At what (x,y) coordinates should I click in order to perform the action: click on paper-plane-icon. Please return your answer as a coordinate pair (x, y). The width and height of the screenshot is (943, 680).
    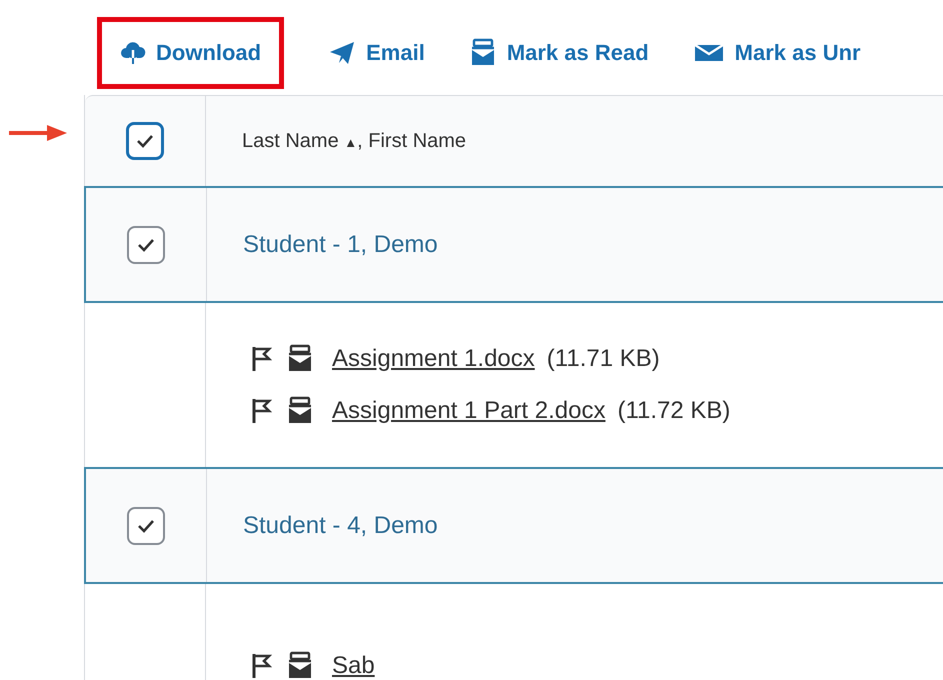
    Looking at the image, I should click on (342, 53).